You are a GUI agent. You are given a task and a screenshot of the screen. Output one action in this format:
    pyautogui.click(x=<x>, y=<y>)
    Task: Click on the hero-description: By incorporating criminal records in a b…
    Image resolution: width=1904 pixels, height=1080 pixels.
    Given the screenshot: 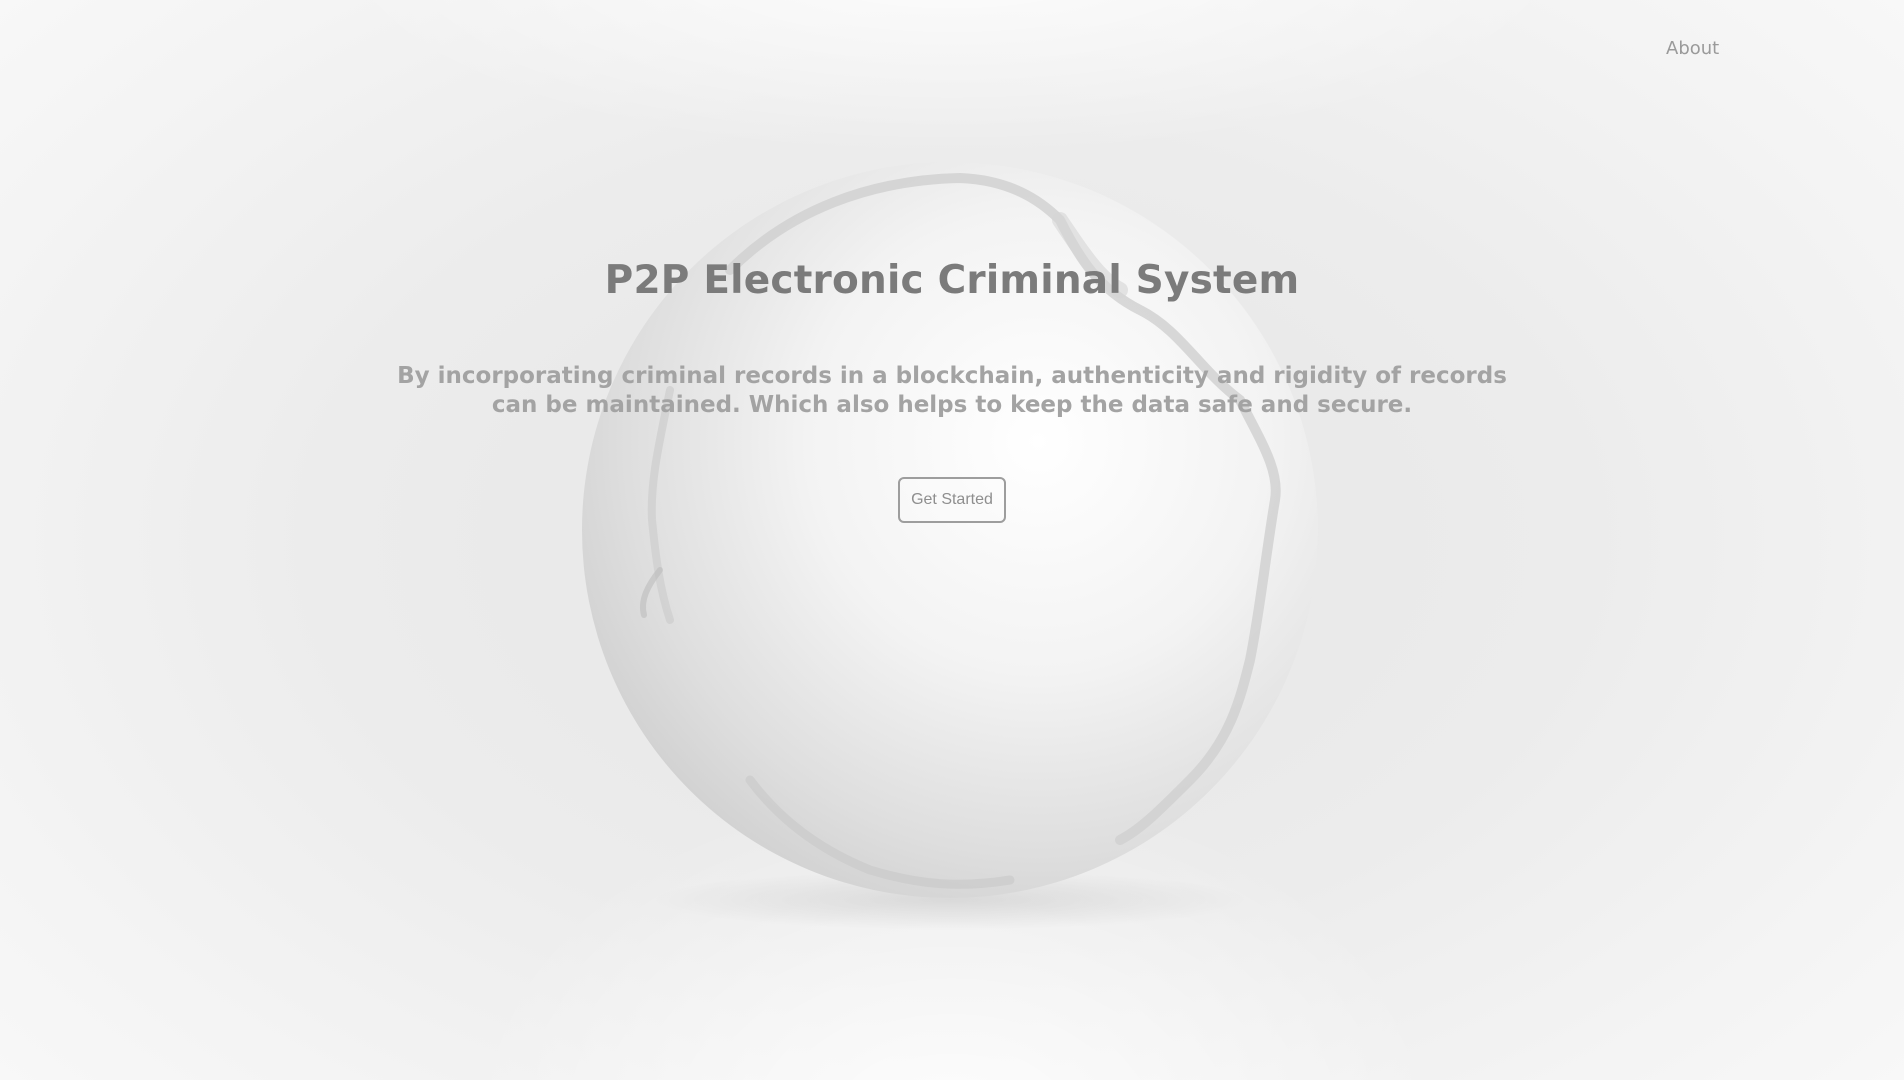 What is the action you would take?
    pyautogui.click(x=952, y=391)
    